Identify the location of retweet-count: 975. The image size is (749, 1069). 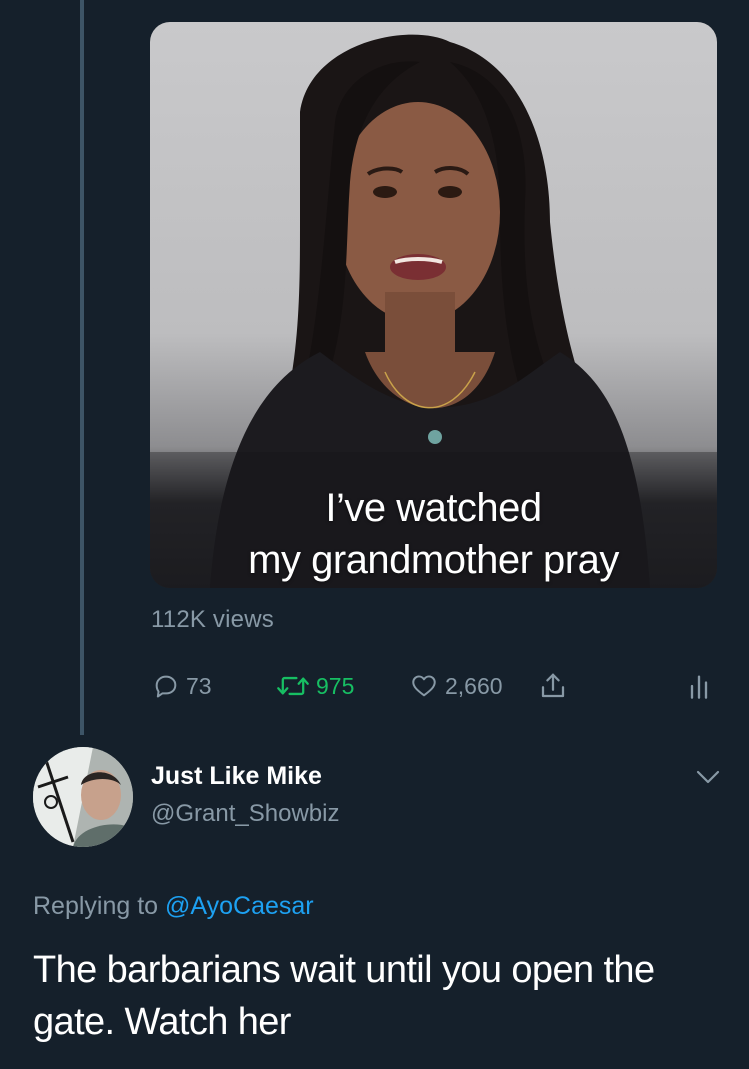
(335, 685).